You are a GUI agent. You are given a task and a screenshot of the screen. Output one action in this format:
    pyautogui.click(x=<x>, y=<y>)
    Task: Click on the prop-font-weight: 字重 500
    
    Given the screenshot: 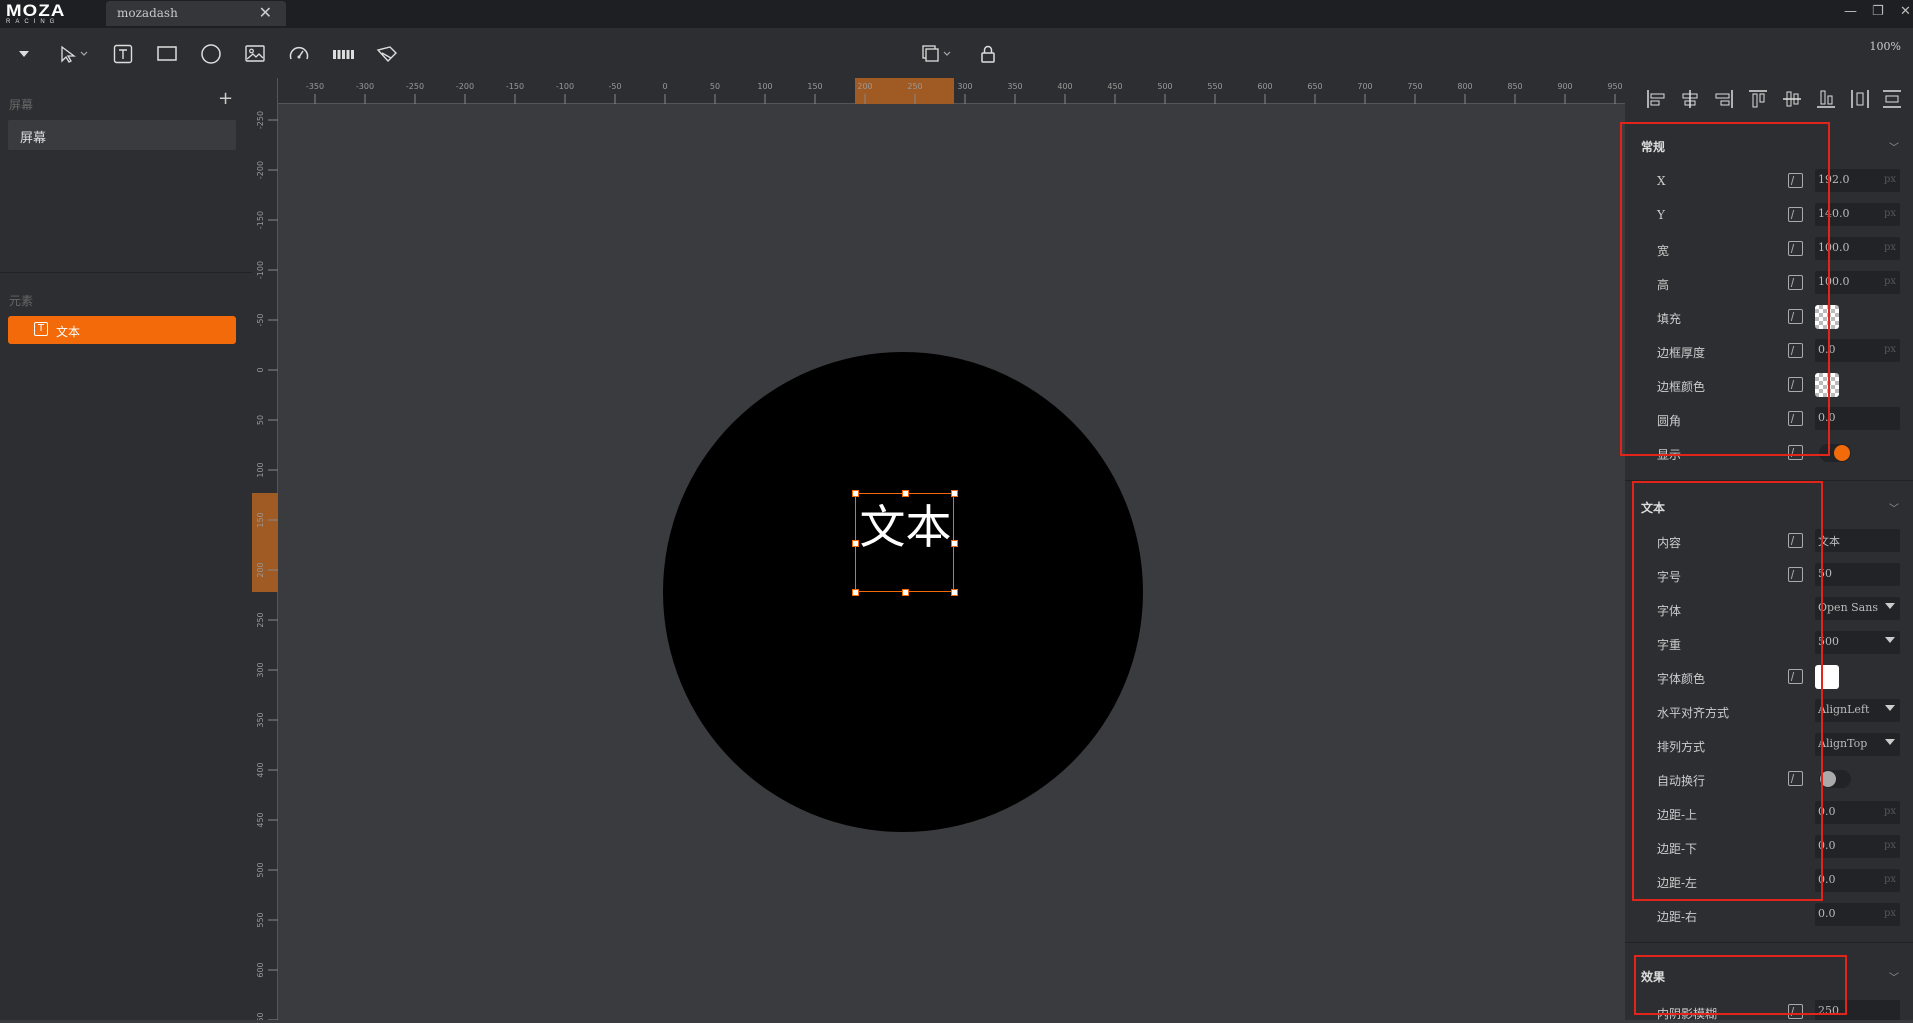 What is the action you would take?
    pyautogui.click(x=1769, y=643)
    